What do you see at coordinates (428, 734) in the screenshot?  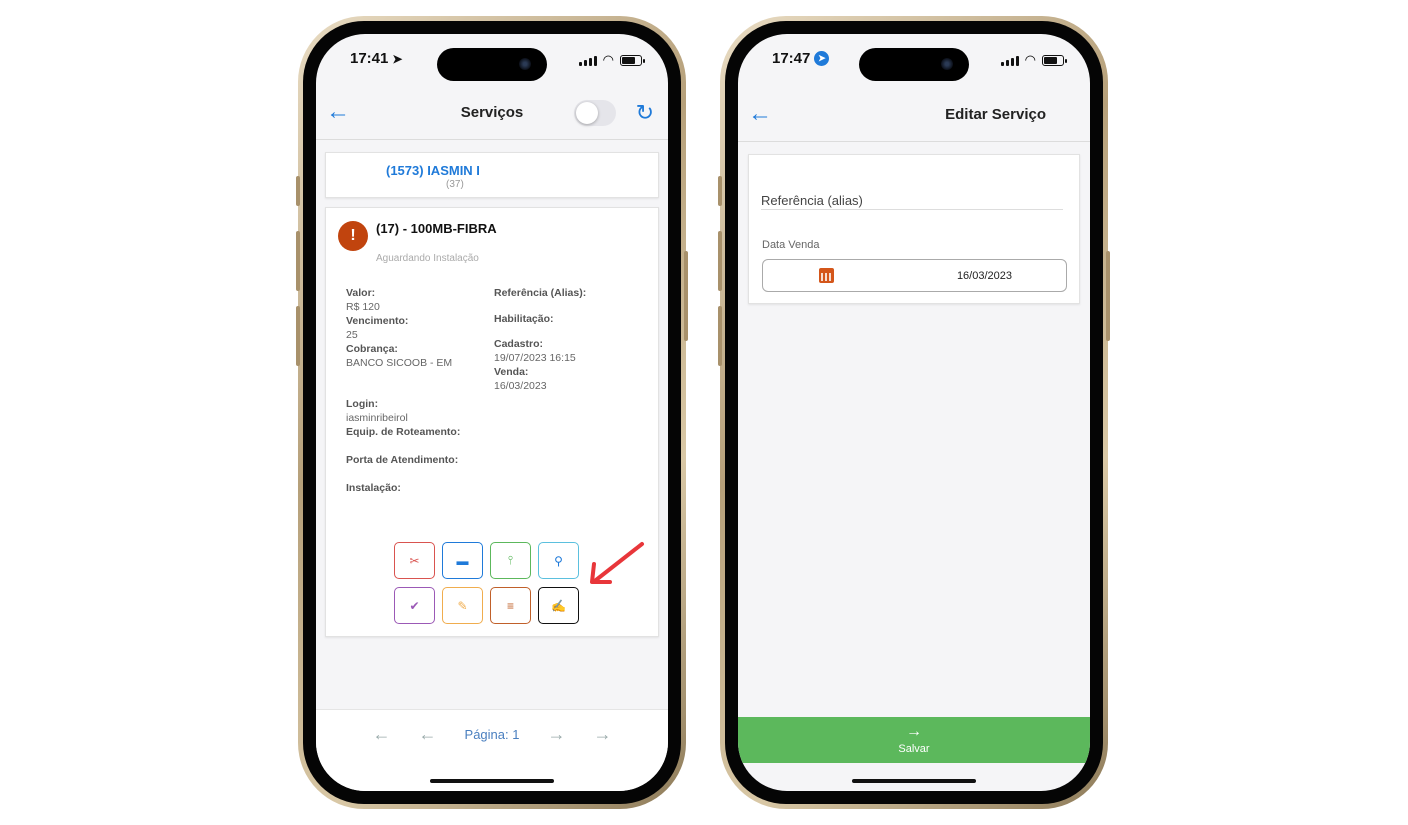 I see `prev-page-icon: ←` at bounding box center [428, 734].